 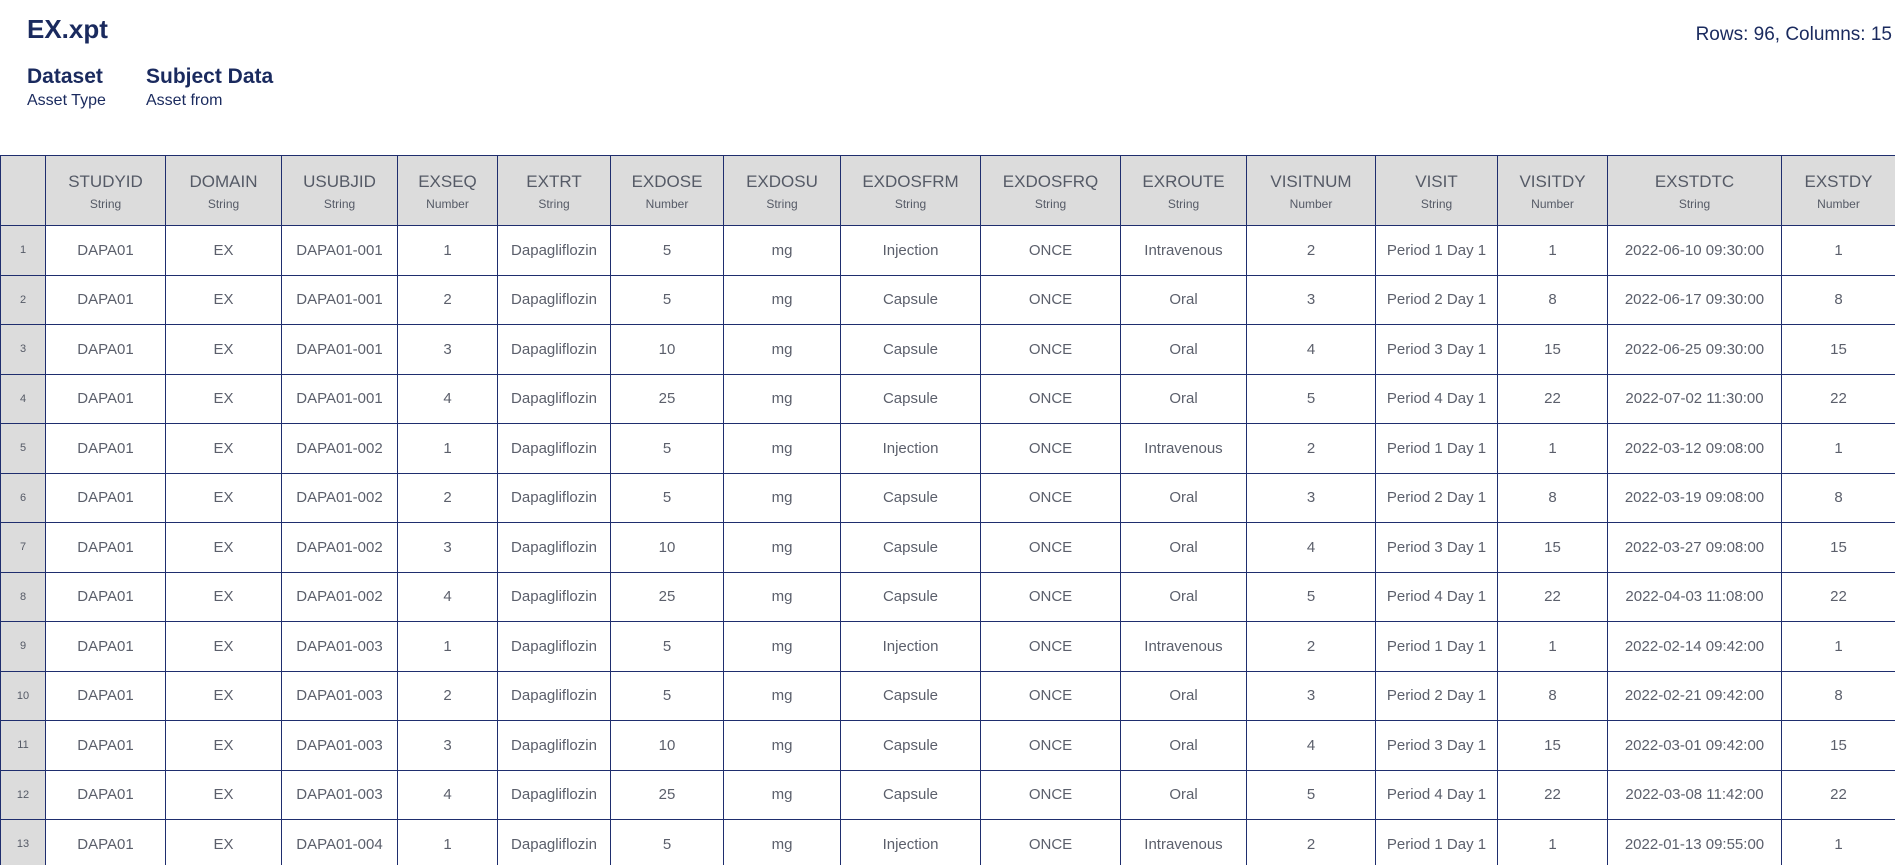 I want to click on cell-exdose: 10, so click(x=667, y=745).